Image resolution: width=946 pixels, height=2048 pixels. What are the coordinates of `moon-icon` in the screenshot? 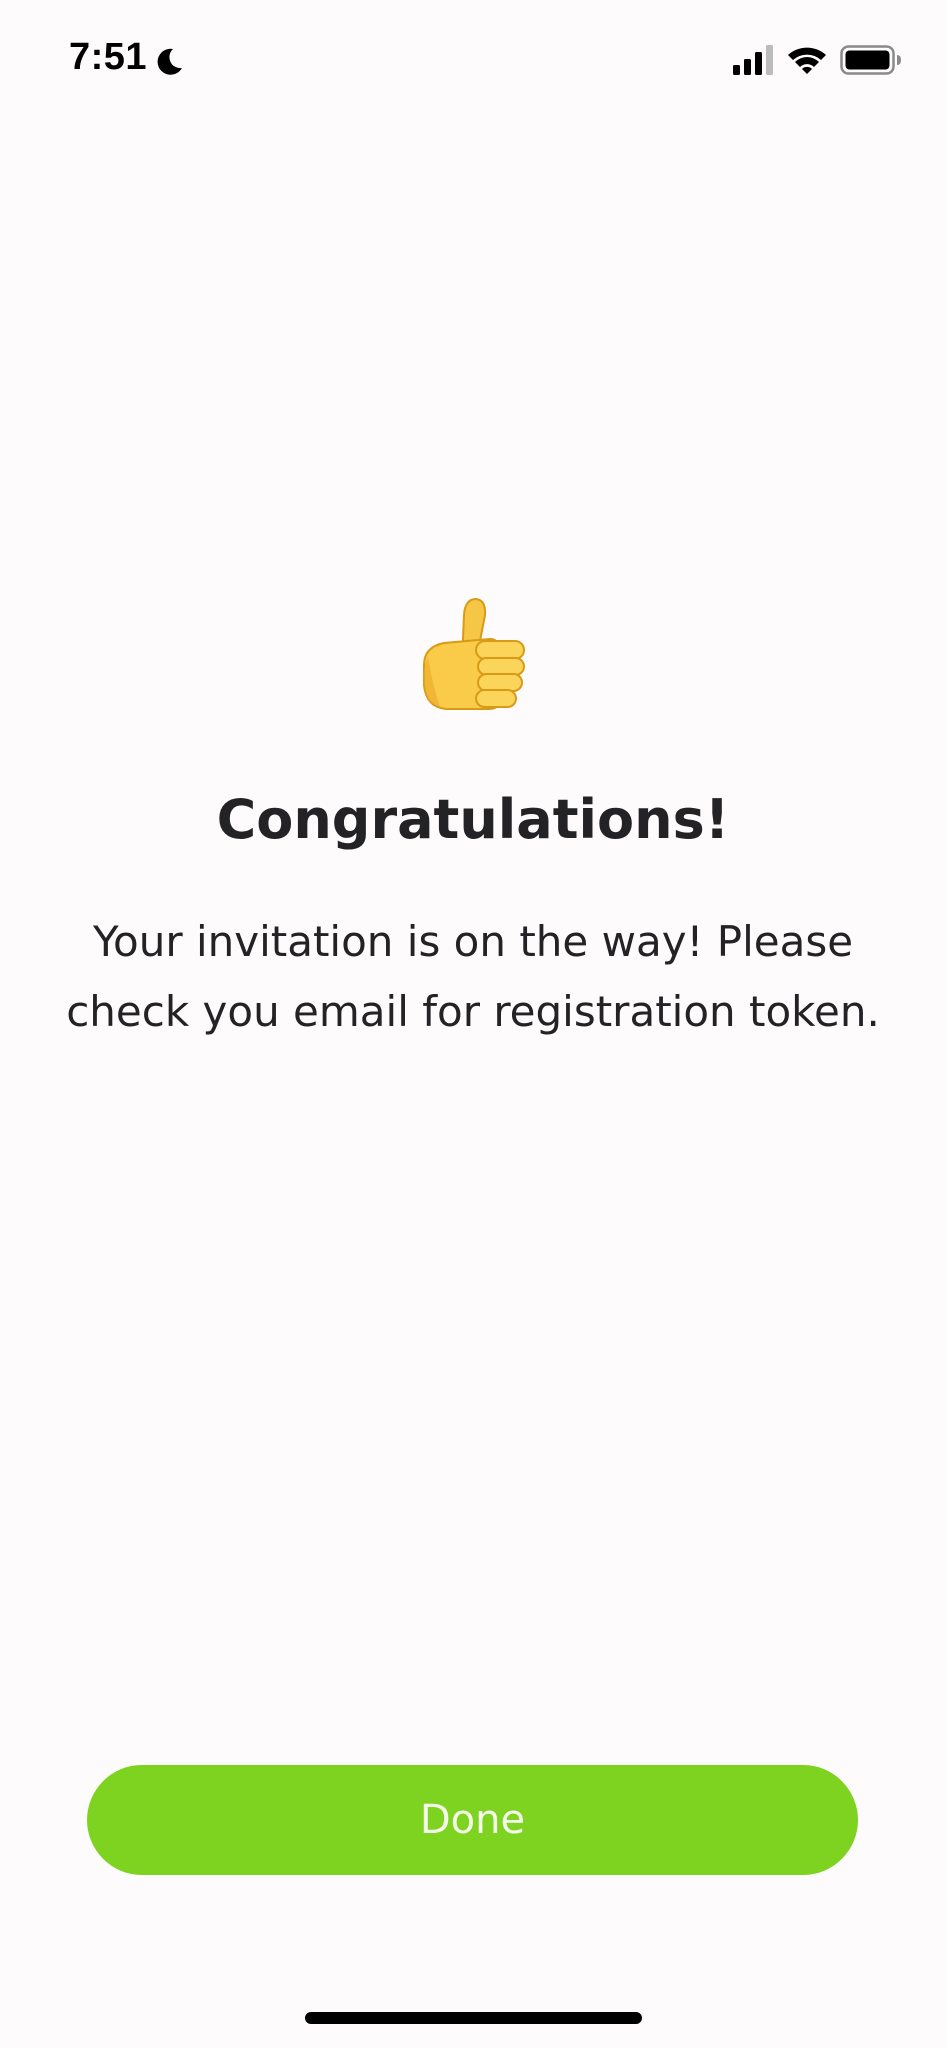 It's located at (169, 61).